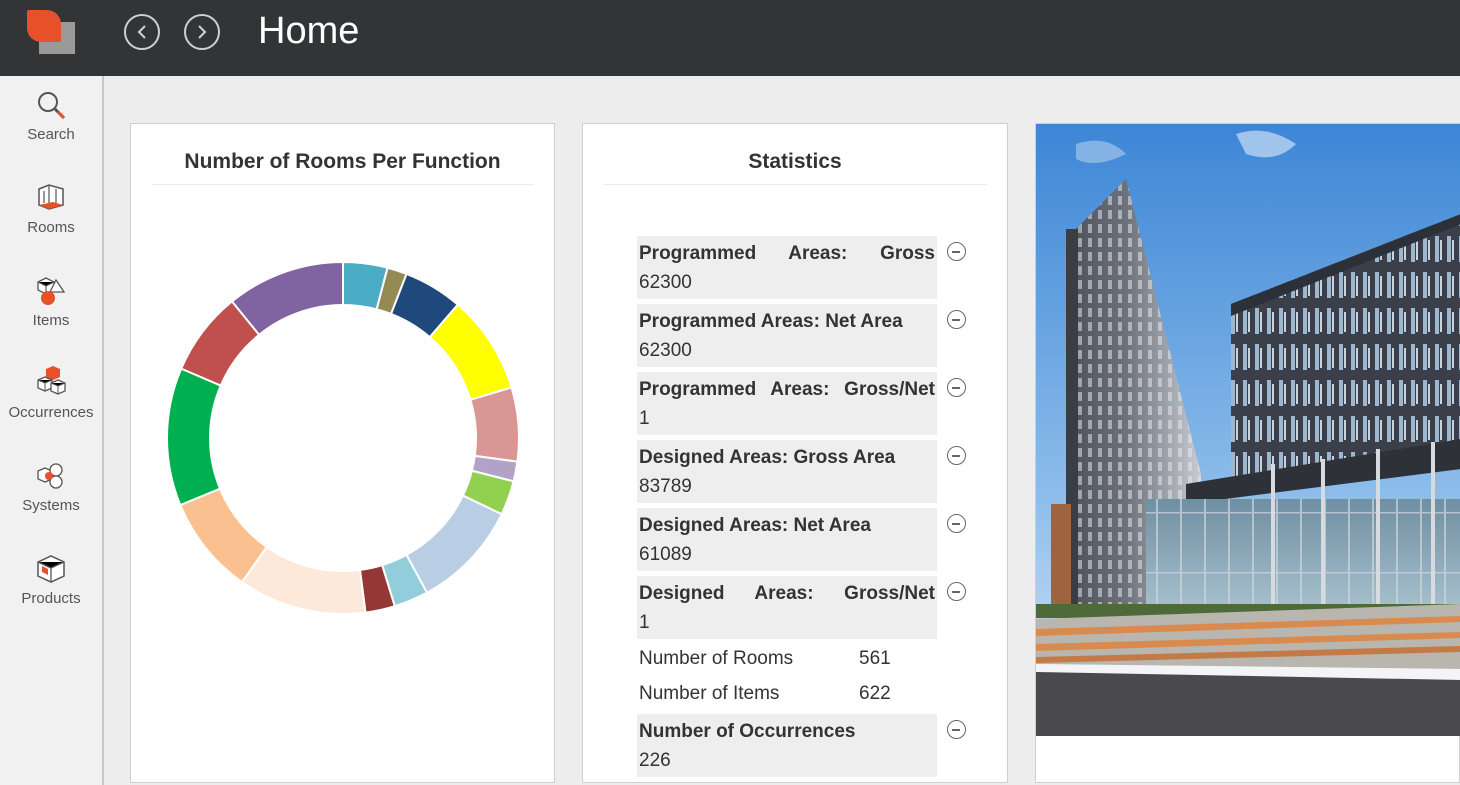 Image resolution: width=1460 pixels, height=785 pixels. I want to click on stat-programmed-gross: Programmed Areas: Gross 62300, so click(801, 267).